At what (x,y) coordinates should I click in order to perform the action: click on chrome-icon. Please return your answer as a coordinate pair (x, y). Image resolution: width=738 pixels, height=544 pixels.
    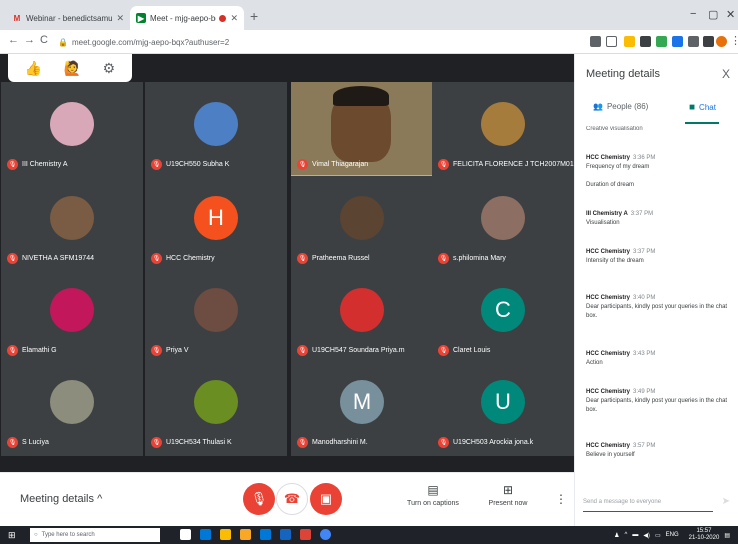
    Looking at the image, I should click on (325, 534).